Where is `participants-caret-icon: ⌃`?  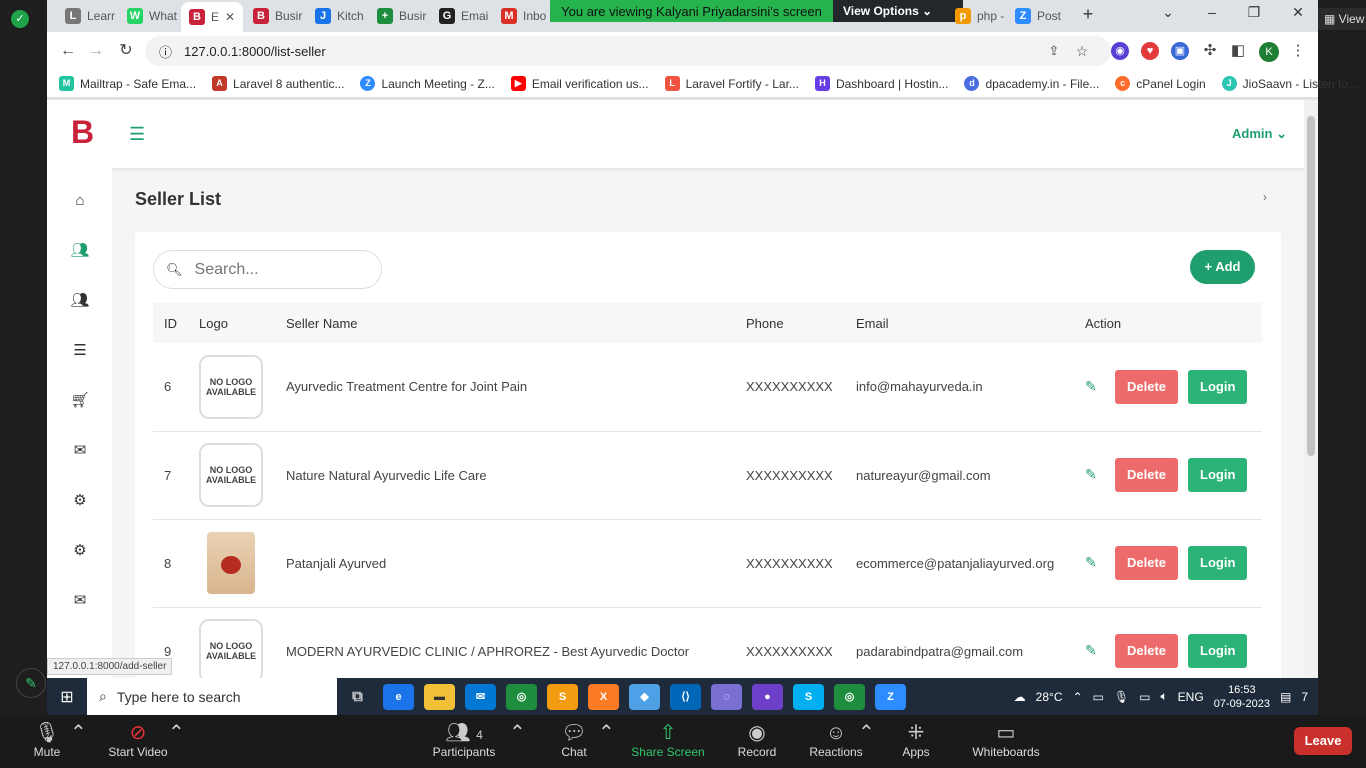
participants-caret-icon: ⌃ is located at coordinates (517, 733).